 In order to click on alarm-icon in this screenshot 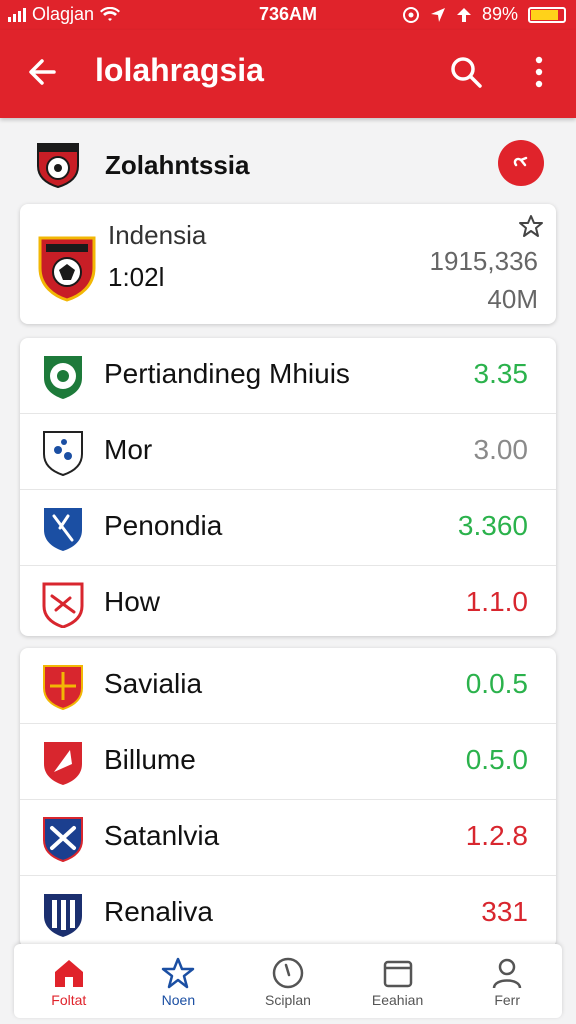, I will do `click(410, 14)`.